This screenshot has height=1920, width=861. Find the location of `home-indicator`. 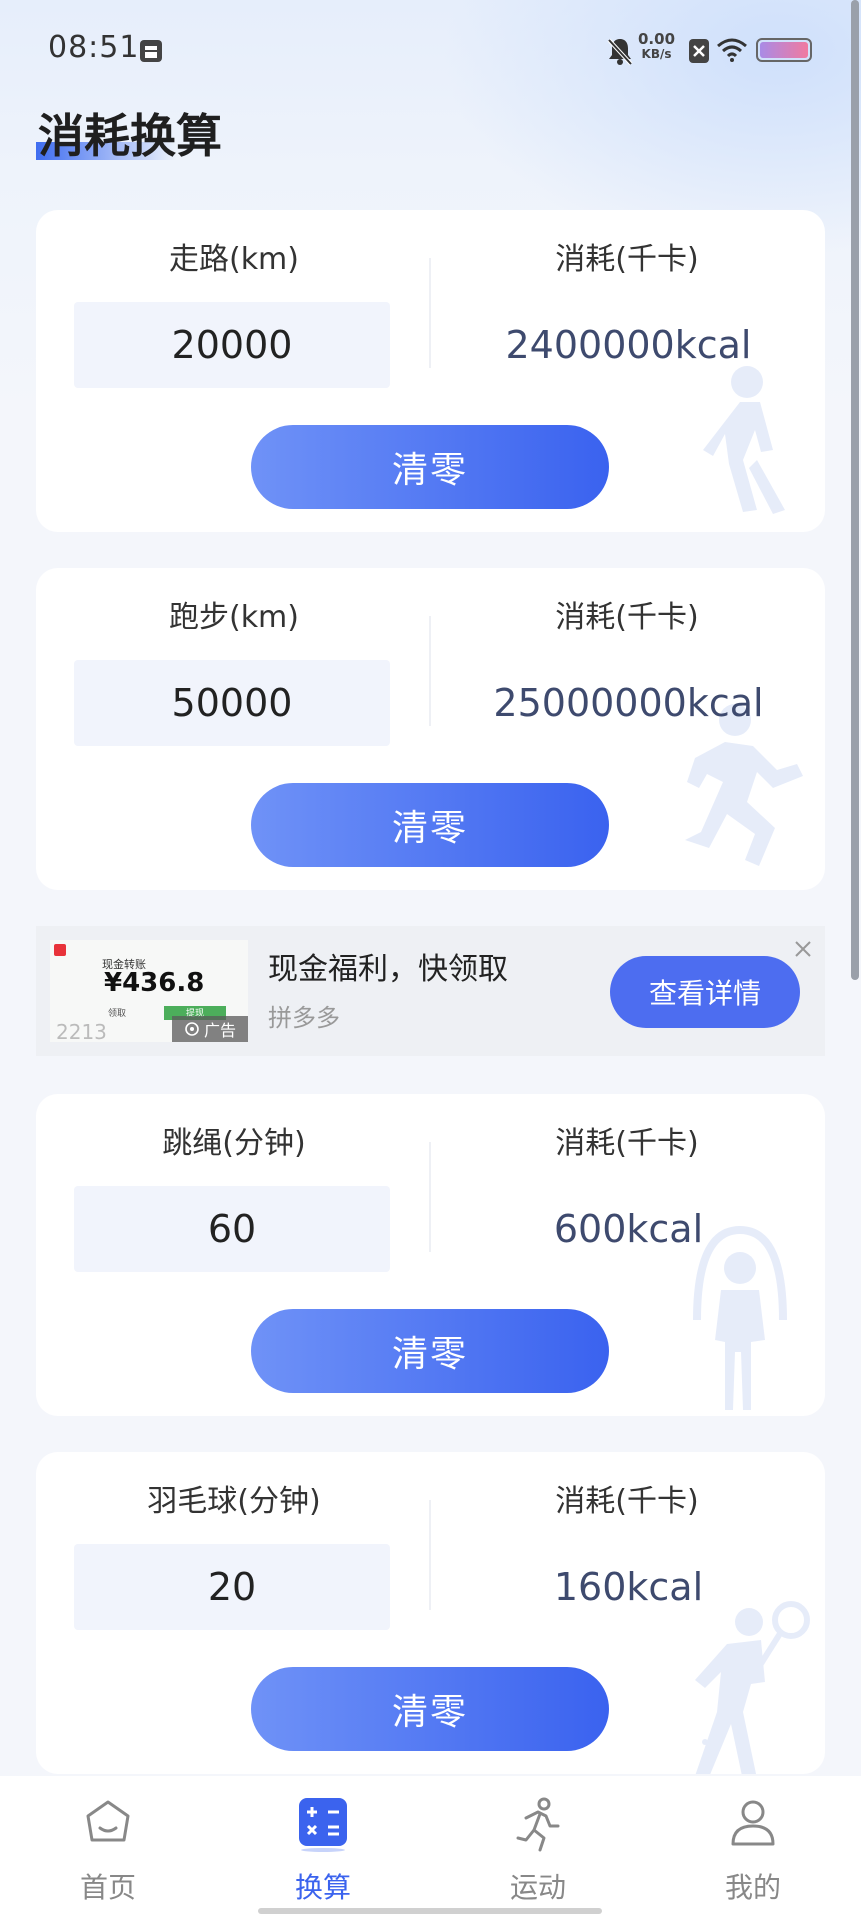

home-indicator is located at coordinates (430, 1911).